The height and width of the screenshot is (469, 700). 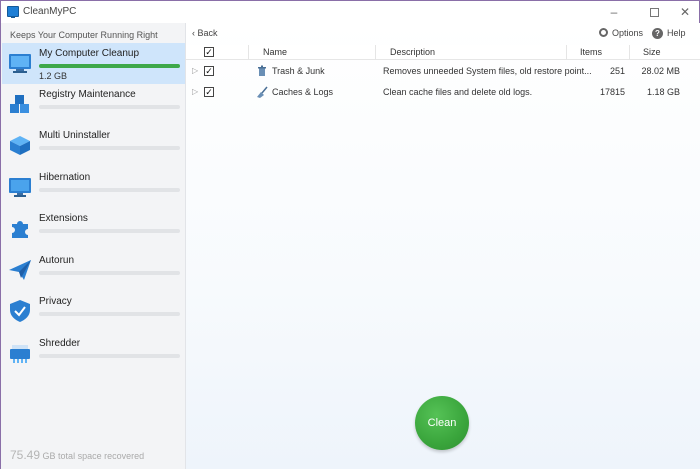 I want to click on column-header-name: Name, so click(x=275, y=52).